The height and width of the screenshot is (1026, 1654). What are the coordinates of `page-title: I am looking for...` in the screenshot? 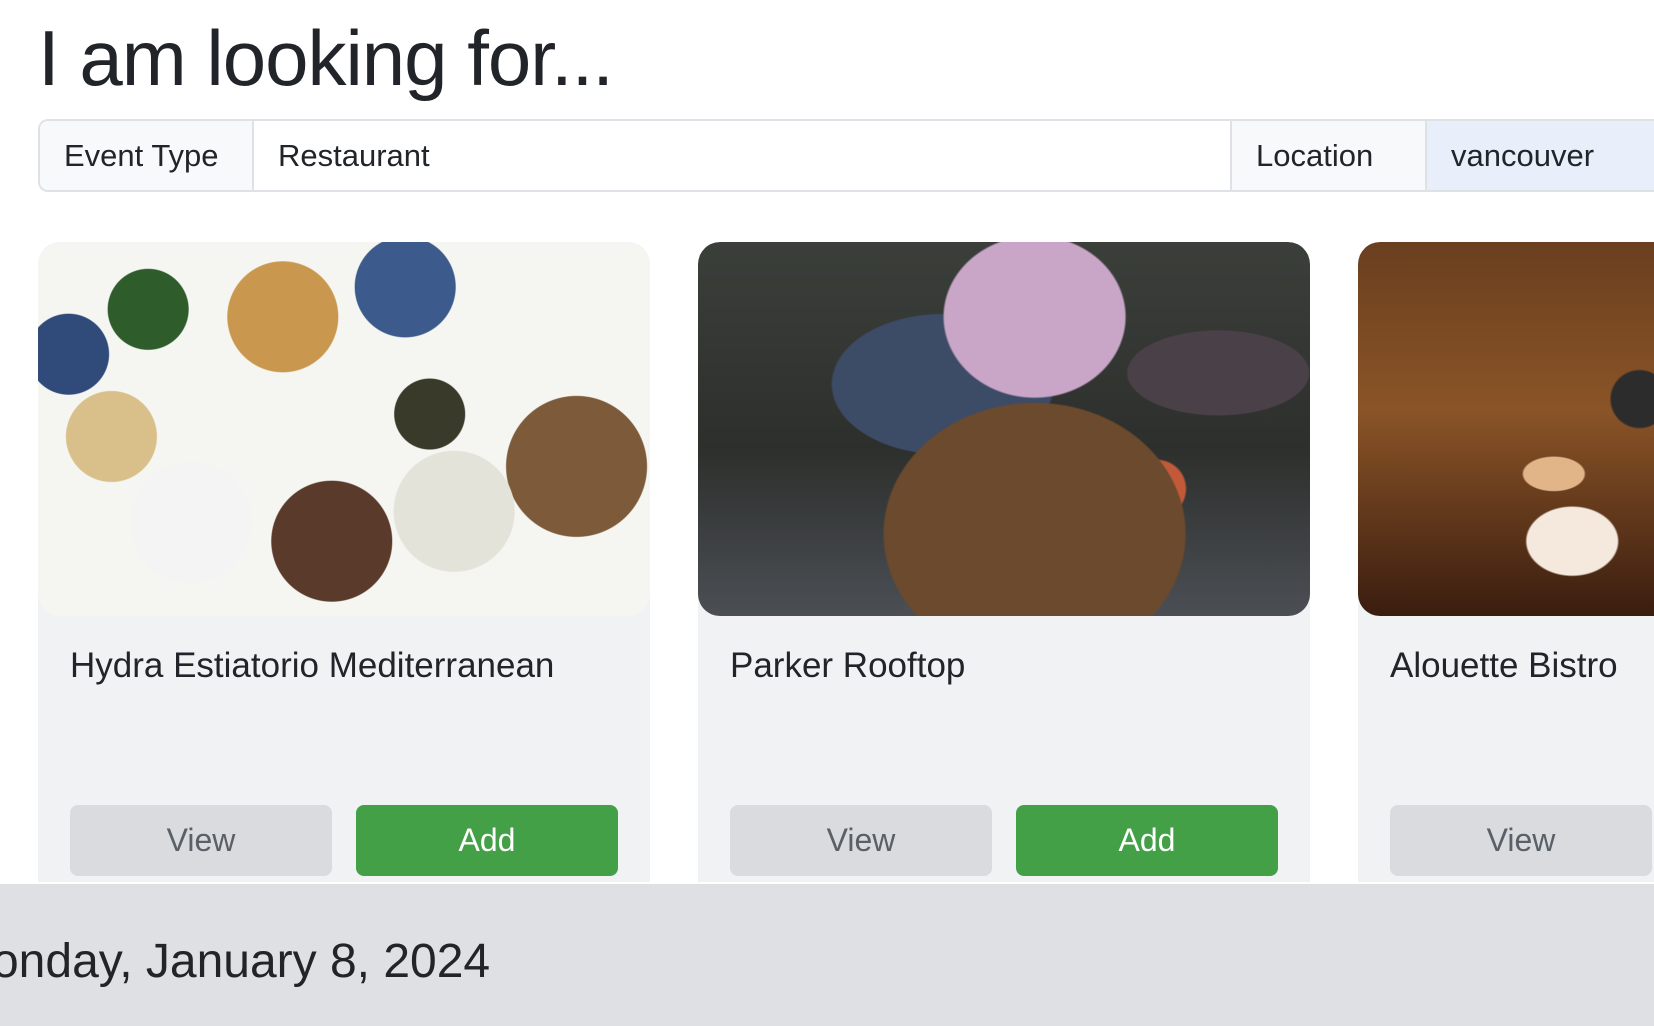 It's located at (326, 58).